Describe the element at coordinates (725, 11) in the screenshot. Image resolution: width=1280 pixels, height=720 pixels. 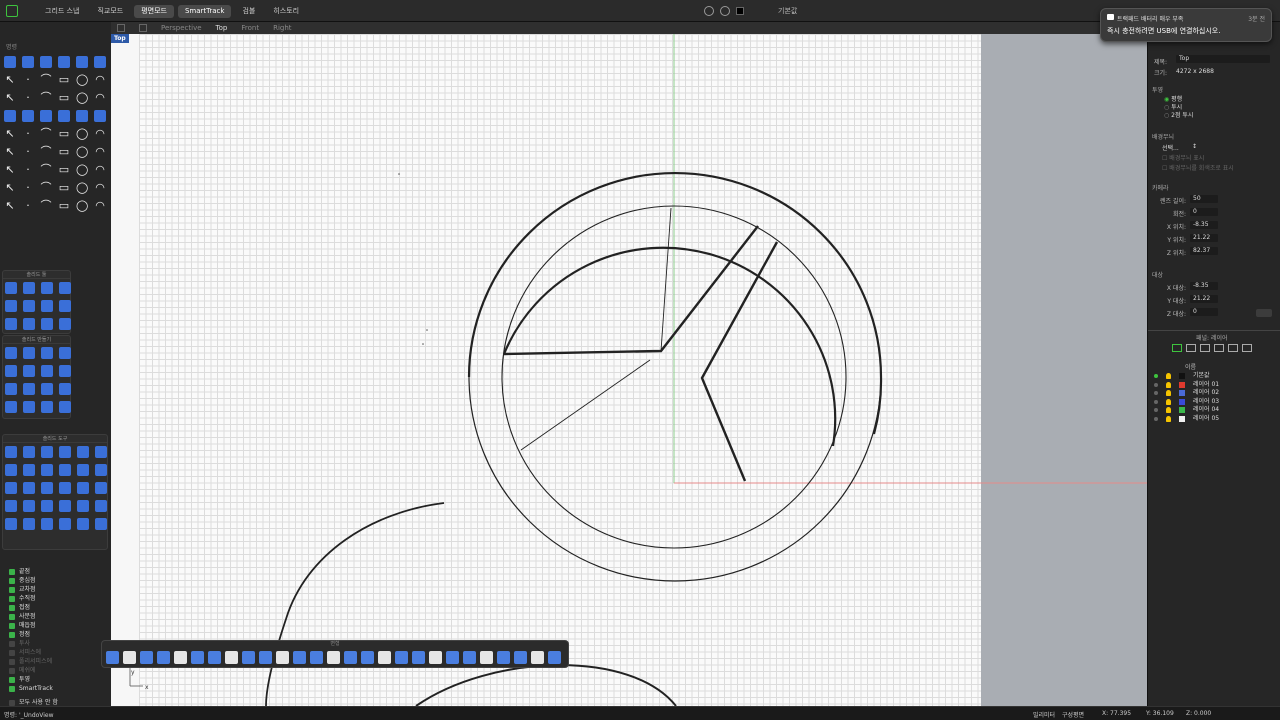
I see `visibility-icon` at that location.